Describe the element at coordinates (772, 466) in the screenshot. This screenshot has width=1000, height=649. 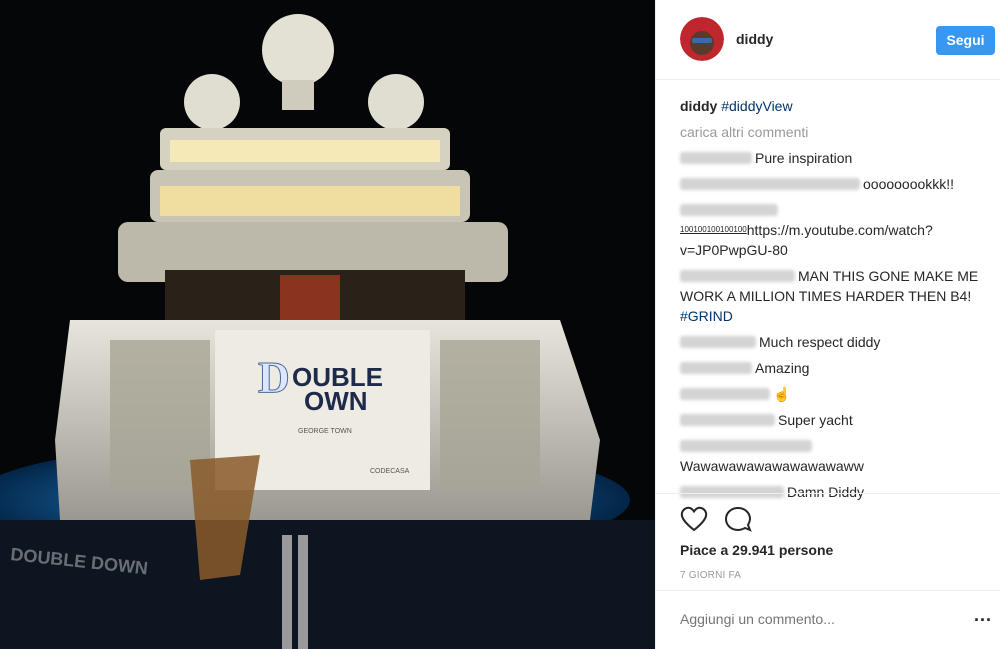
I see `comment-text: Wawawawawawawawawaww` at that location.